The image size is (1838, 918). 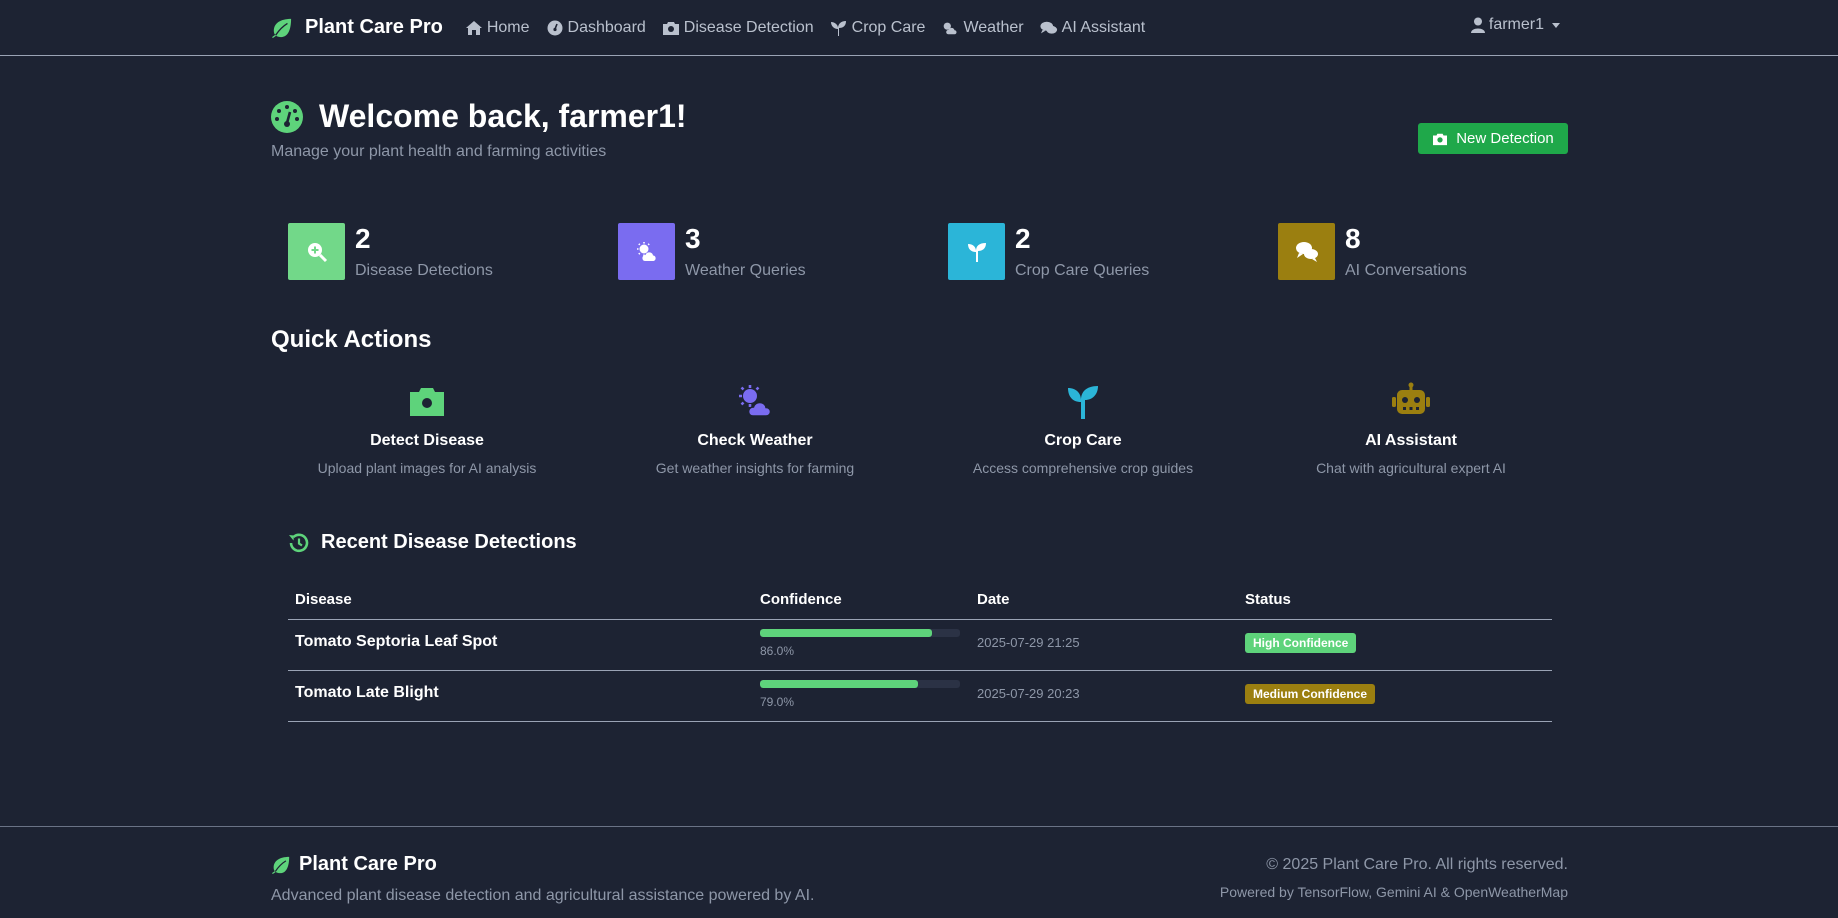 I want to click on caret-down-icon, so click(x=1556, y=25).